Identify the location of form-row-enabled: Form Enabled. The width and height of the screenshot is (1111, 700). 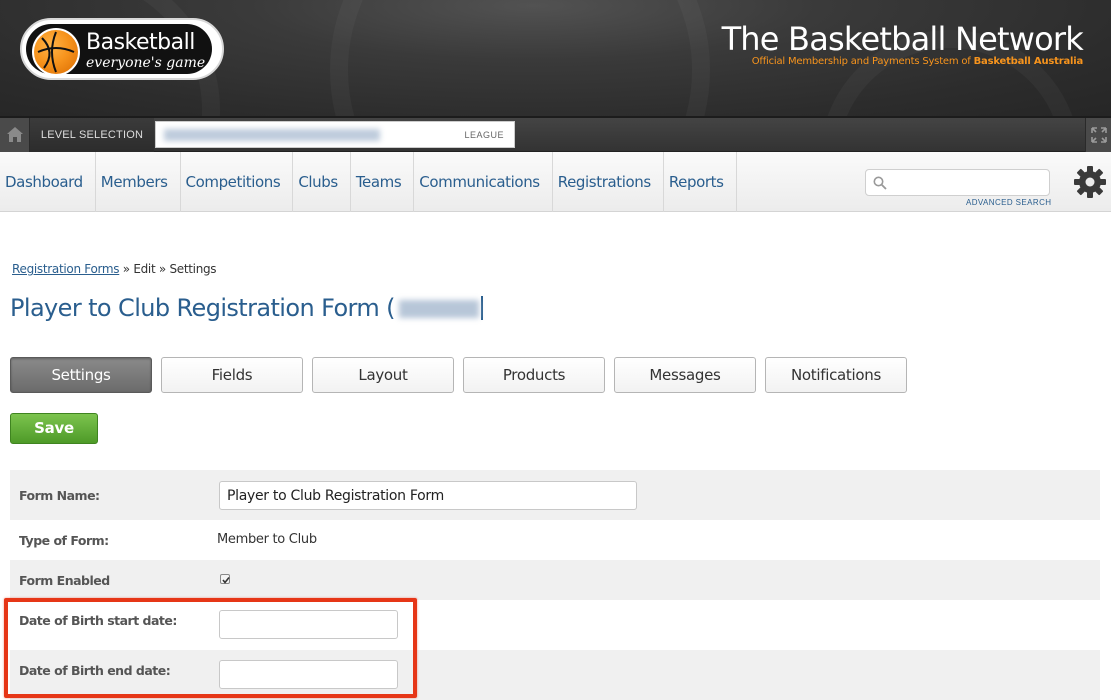
(555, 580).